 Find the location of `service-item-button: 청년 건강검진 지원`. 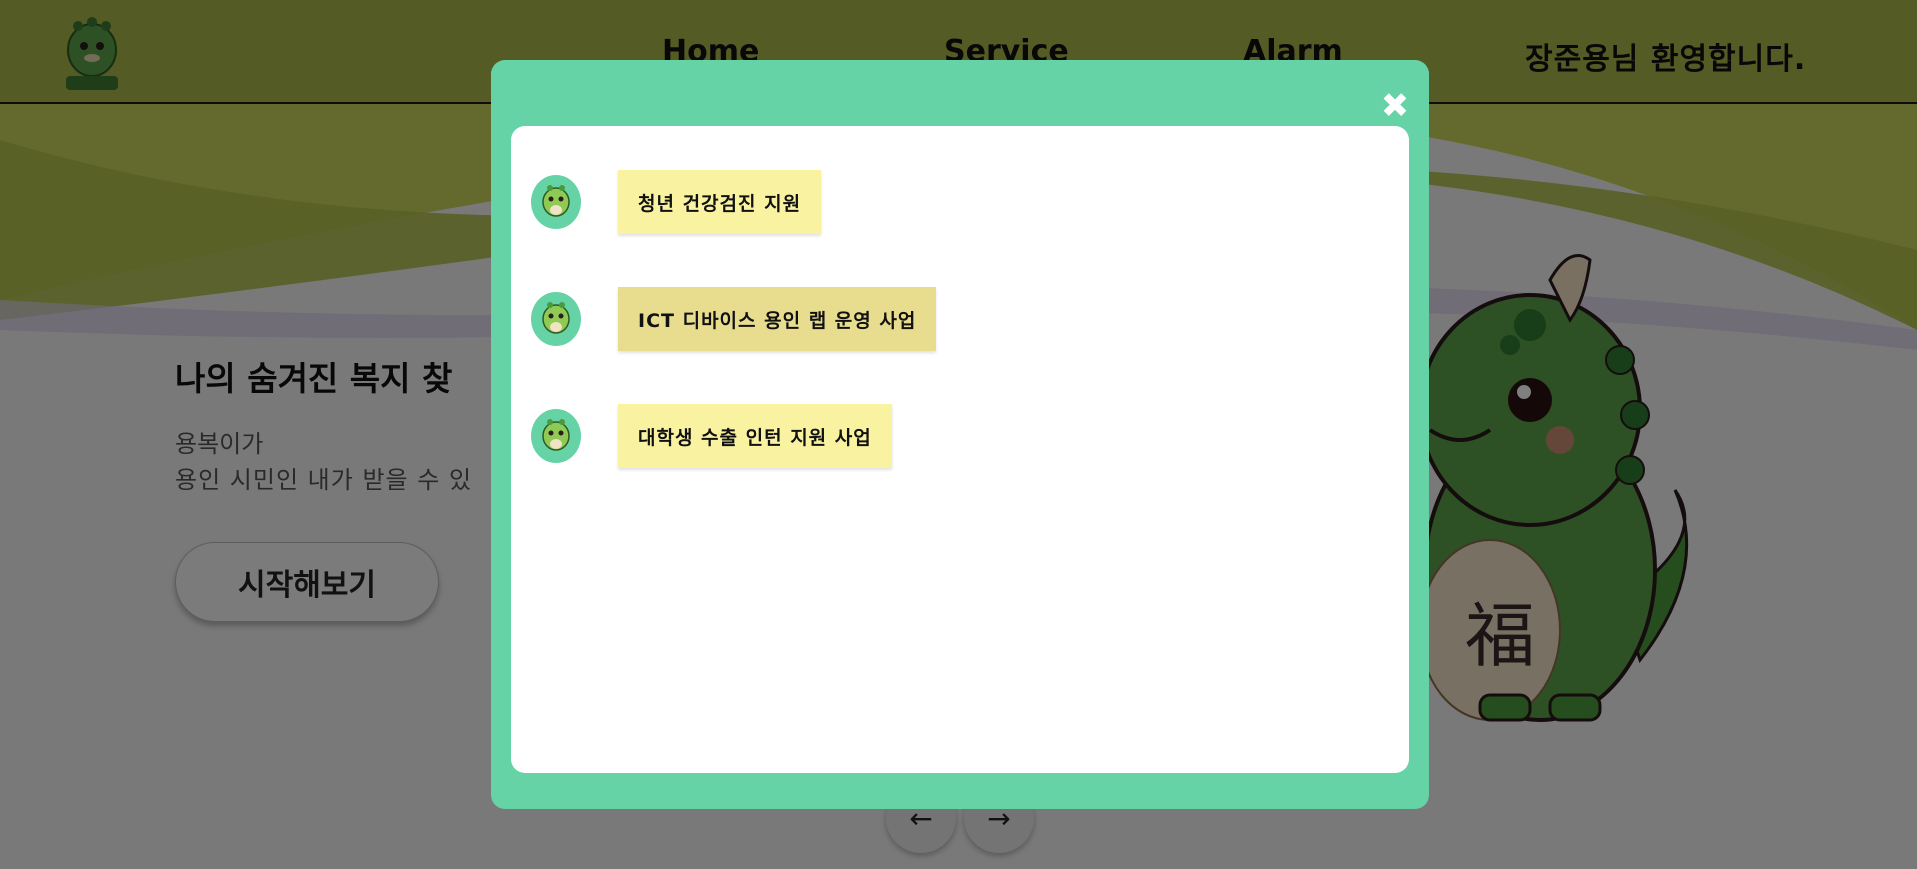

service-item-button: 청년 건강검진 지원 is located at coordinates (720, 202).